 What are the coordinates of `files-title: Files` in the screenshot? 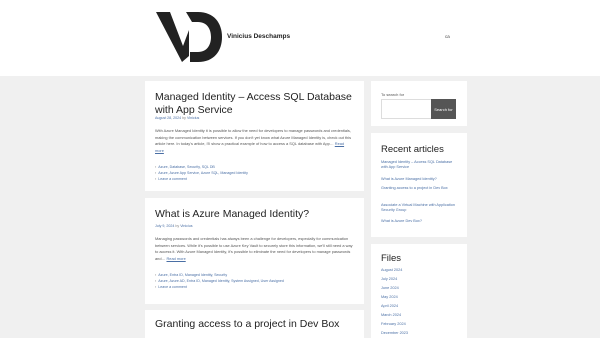 It's located at (391, 258).